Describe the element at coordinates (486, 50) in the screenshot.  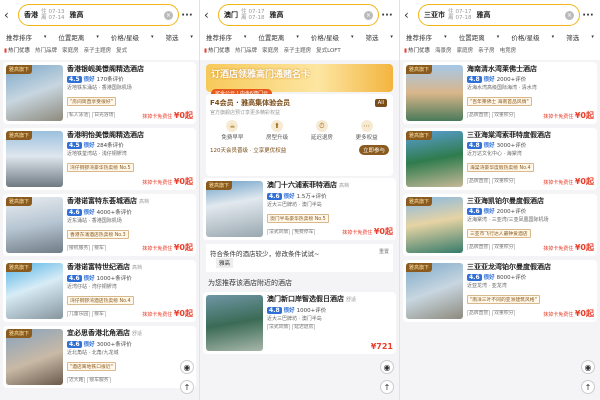
I see `chip: 亲子房` at that location.